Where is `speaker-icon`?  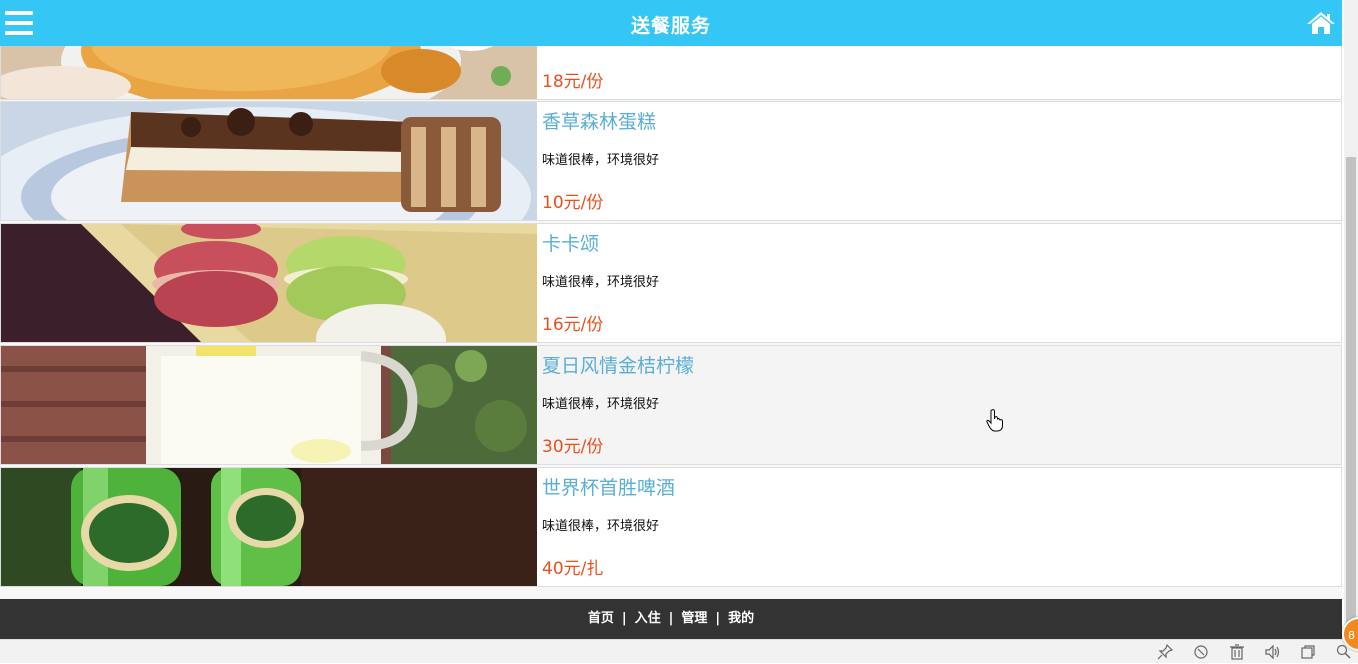
speaker-icon is located at coordinates (1272, 652).